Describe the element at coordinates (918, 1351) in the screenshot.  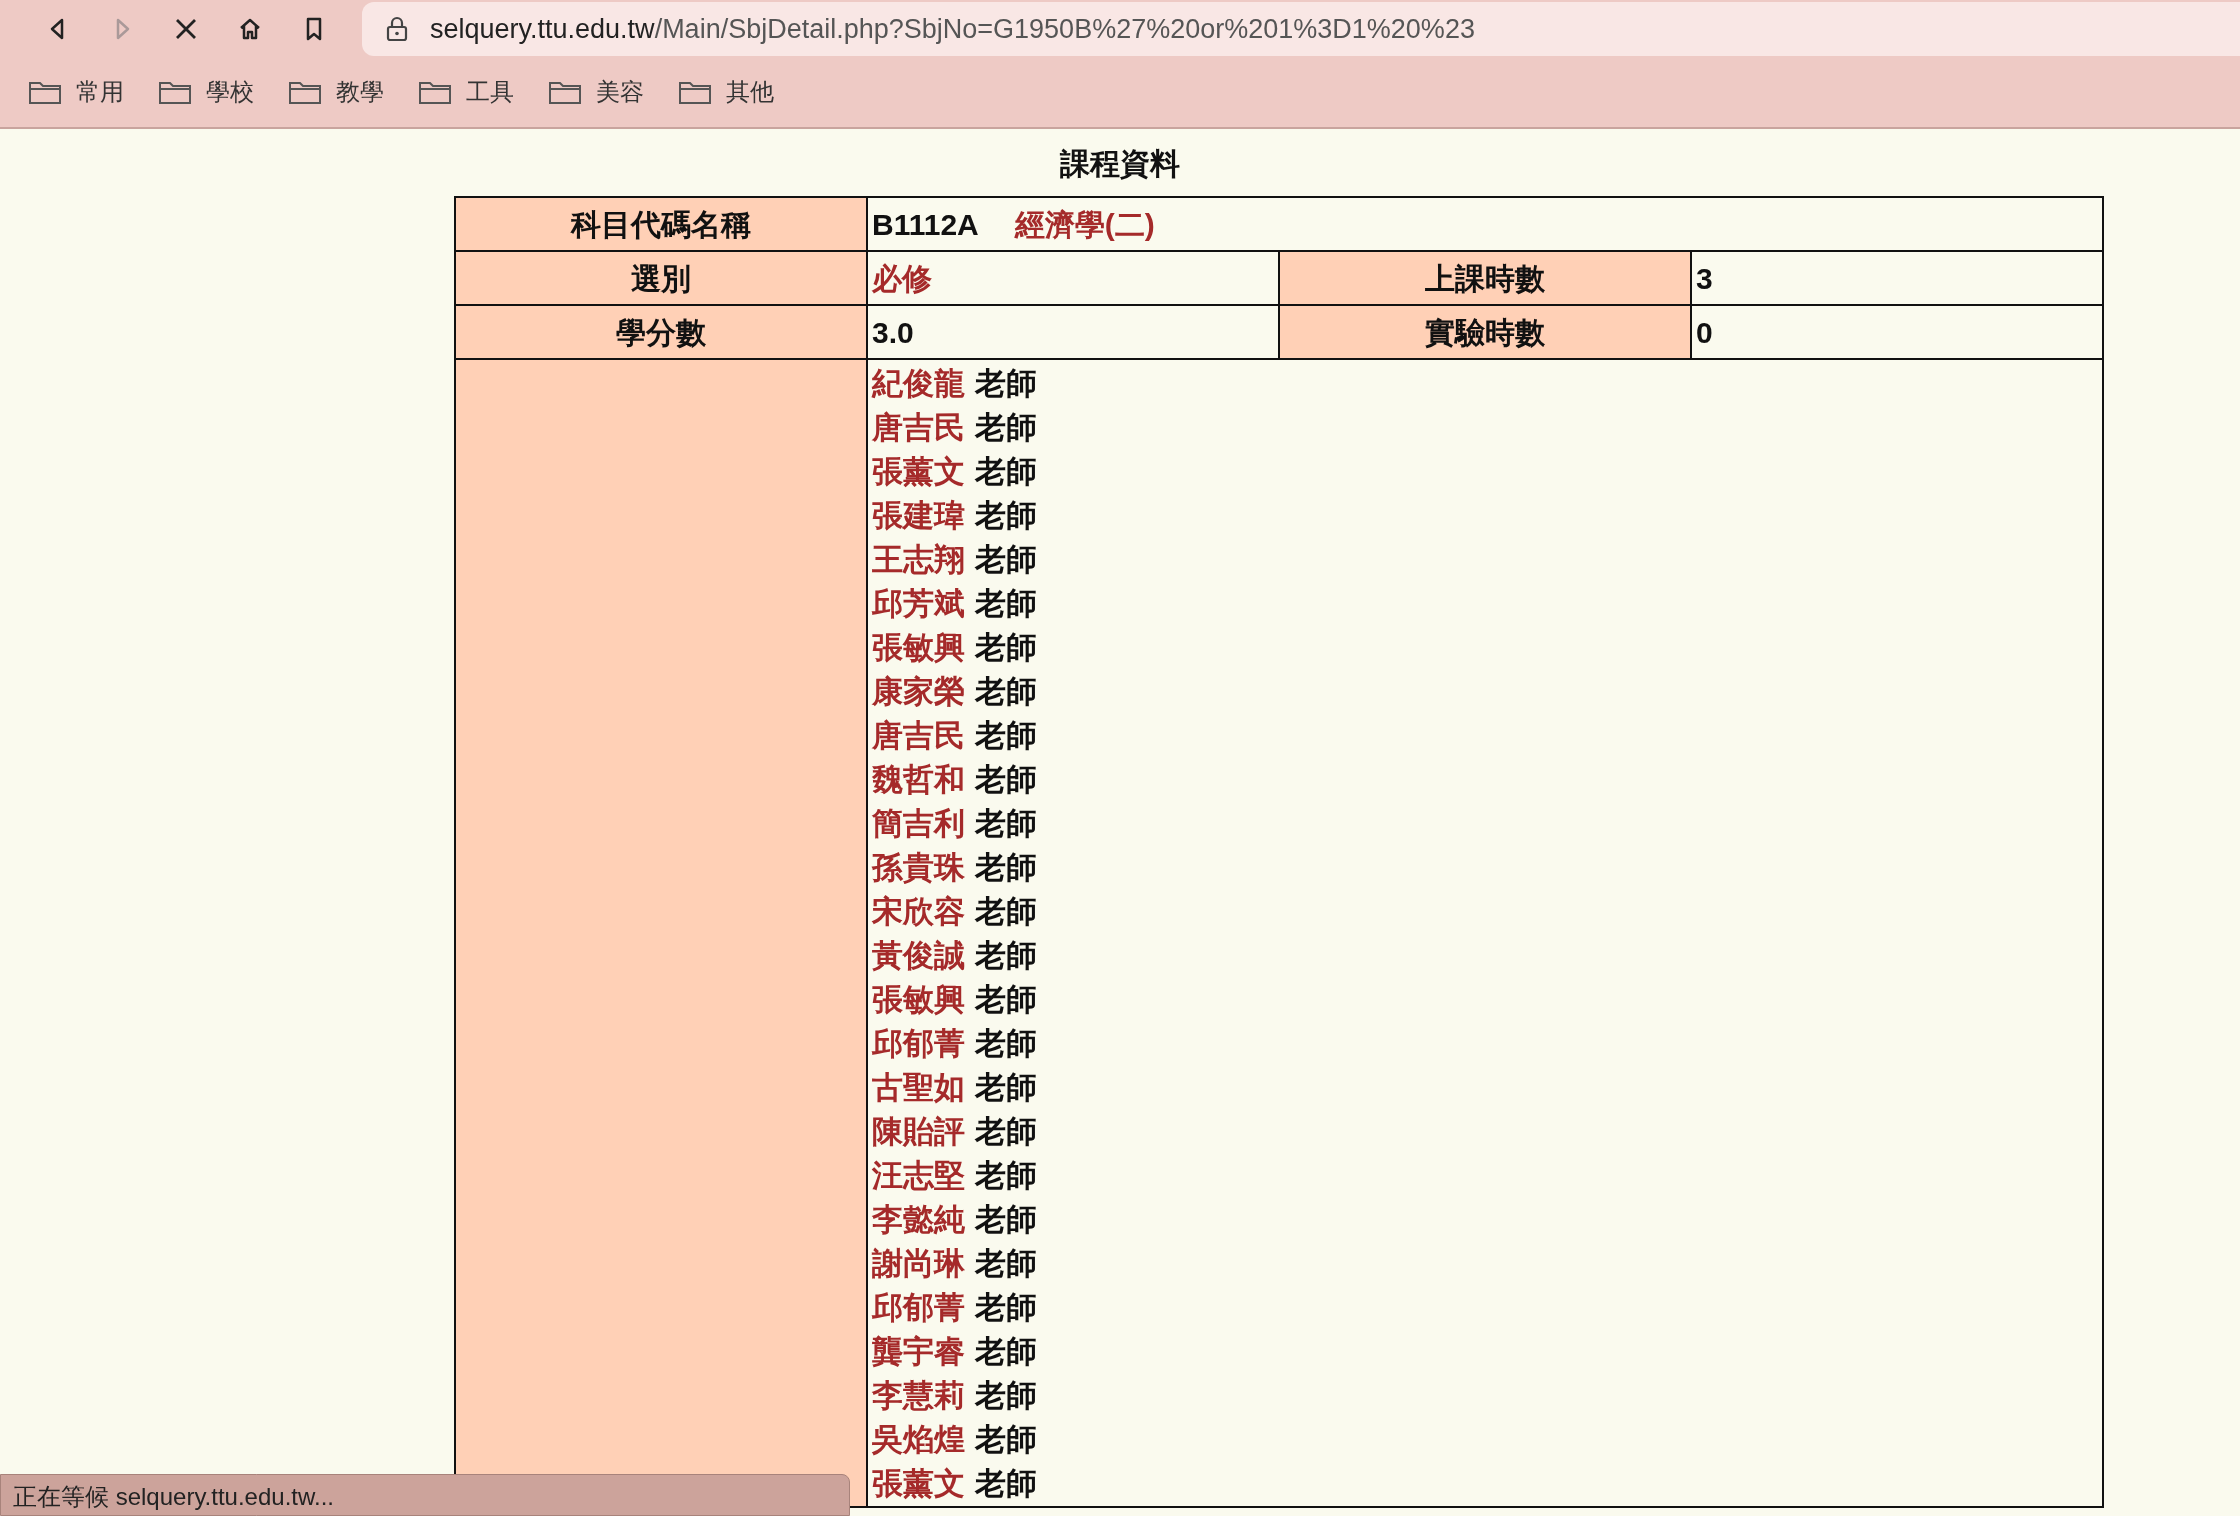
I see `teacher-name: 龔宇睿` at that location.